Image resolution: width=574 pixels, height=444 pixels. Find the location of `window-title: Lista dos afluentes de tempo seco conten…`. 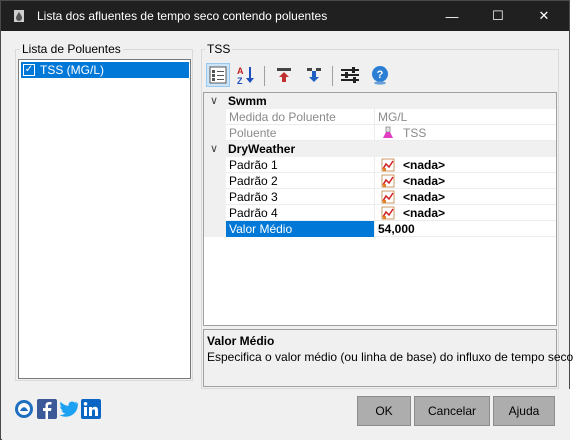

window-title: Lista dos afluentes de tempo seco conten… is located at coordinates (182, 16).